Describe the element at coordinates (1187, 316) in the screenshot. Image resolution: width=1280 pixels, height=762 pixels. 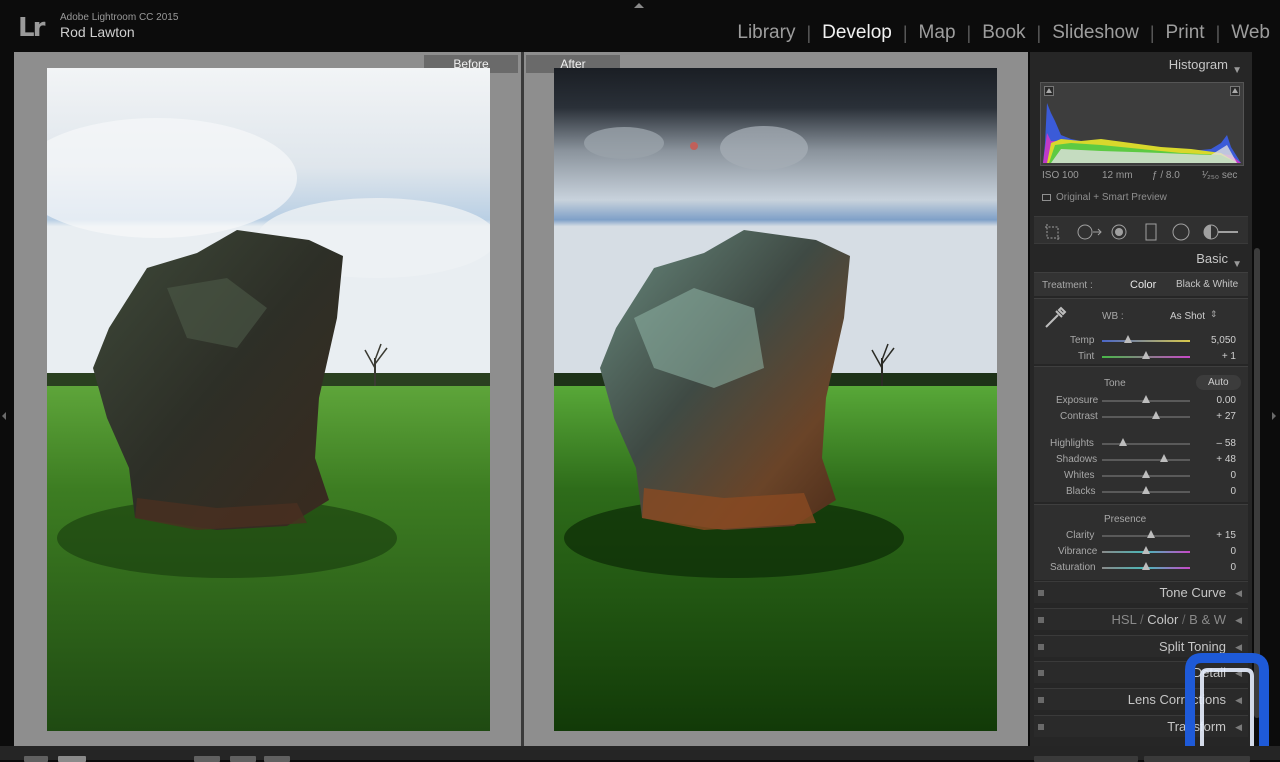
I see `wb-select: As Shot` at that location.